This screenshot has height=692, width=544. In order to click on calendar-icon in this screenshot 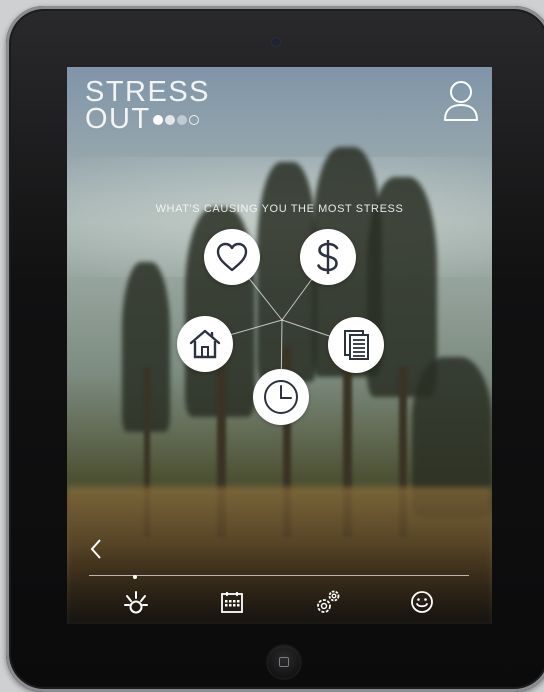, I will do `click(232, 602)`.